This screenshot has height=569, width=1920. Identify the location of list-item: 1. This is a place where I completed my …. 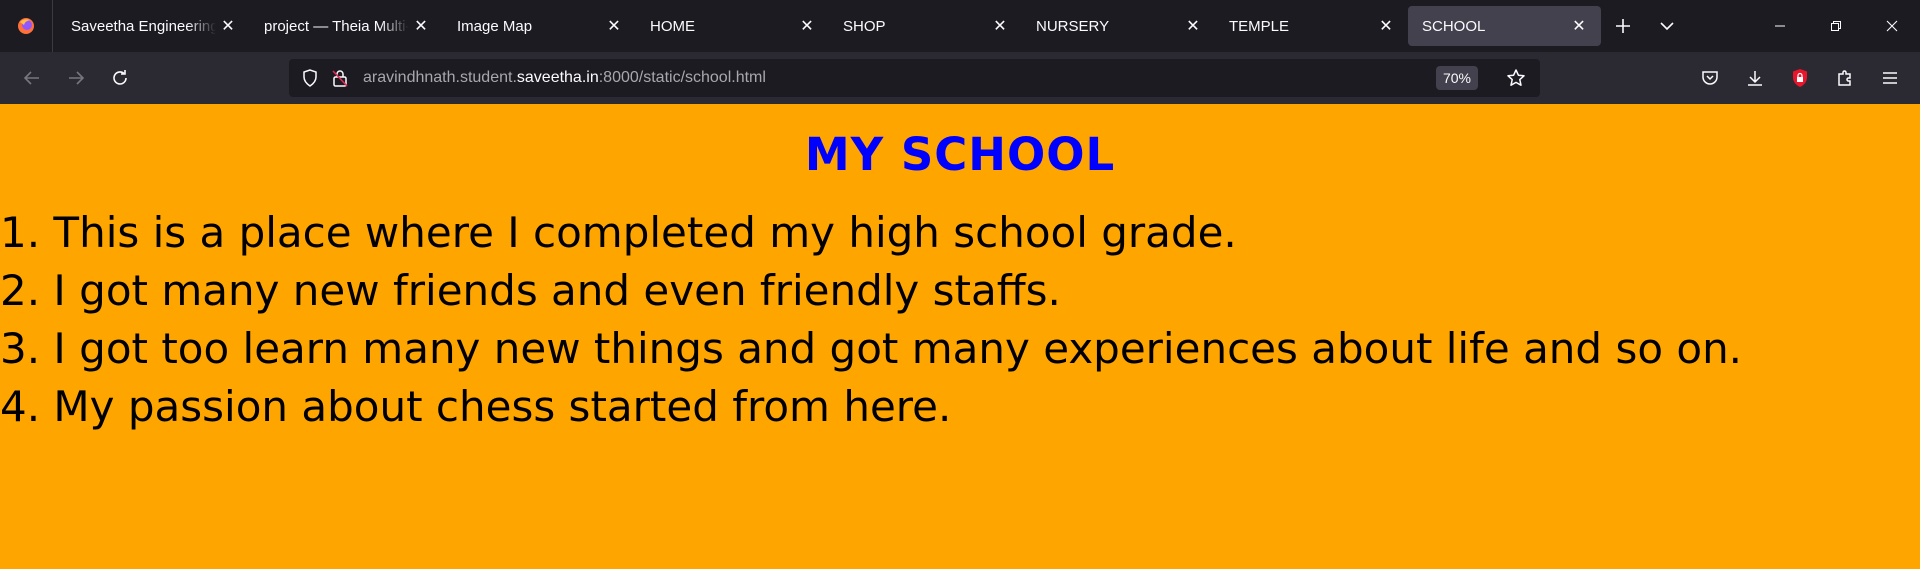
(618, 232).